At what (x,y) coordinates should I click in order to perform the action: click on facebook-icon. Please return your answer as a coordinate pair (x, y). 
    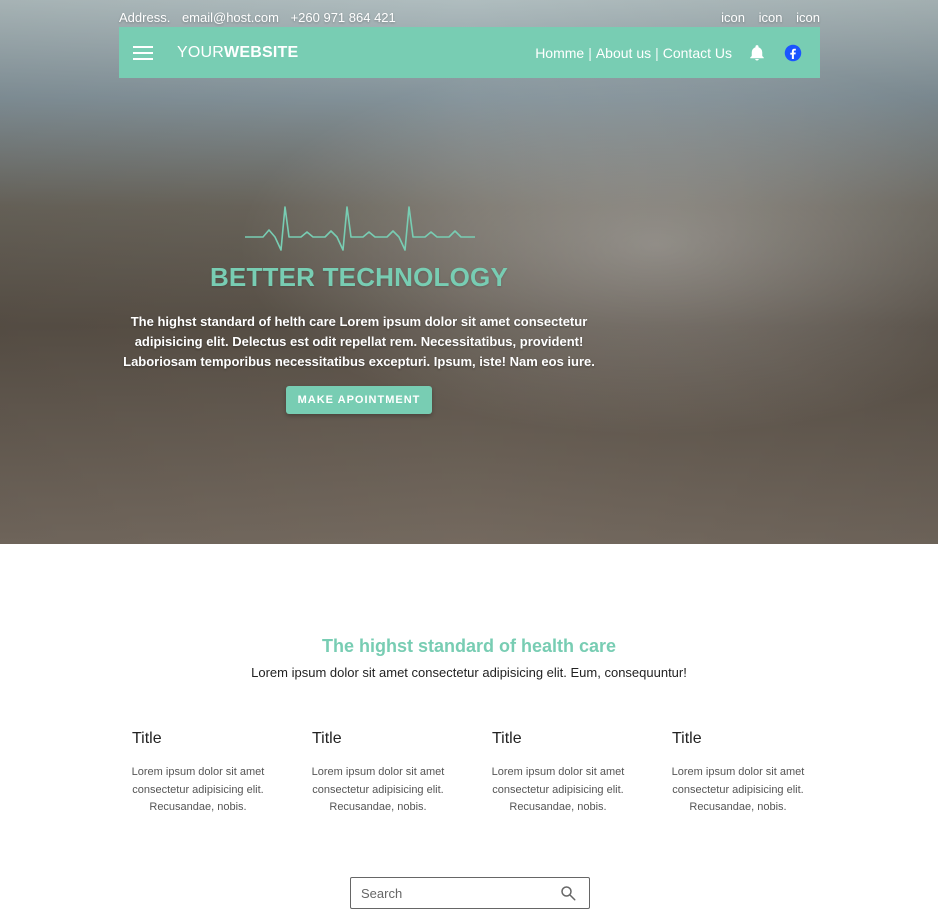
    Looking at the image, I should click on (793, 53).